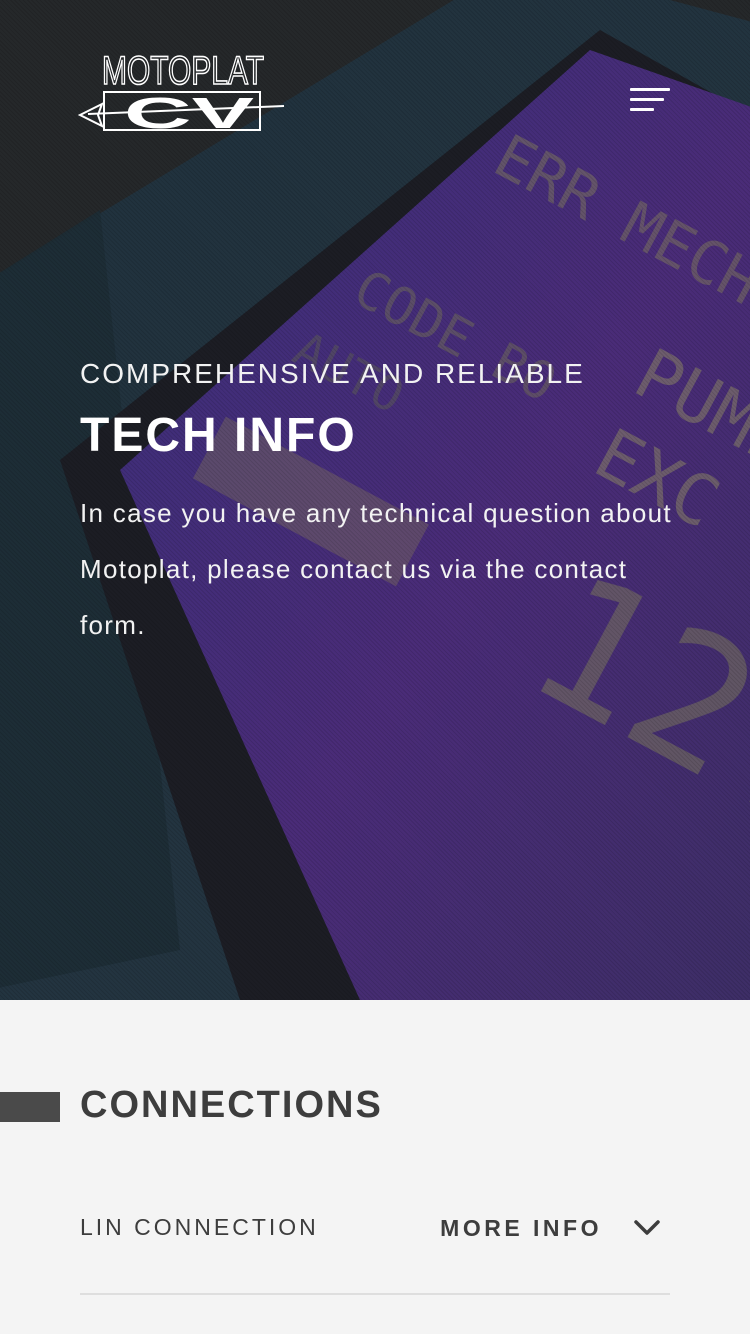 Image resolution: width=750 pixels, height=1334 pixels. Describe the element at coordinates (231, 1105) in the screenshot. I see `connections-title: CONNECTIONS` at that location.